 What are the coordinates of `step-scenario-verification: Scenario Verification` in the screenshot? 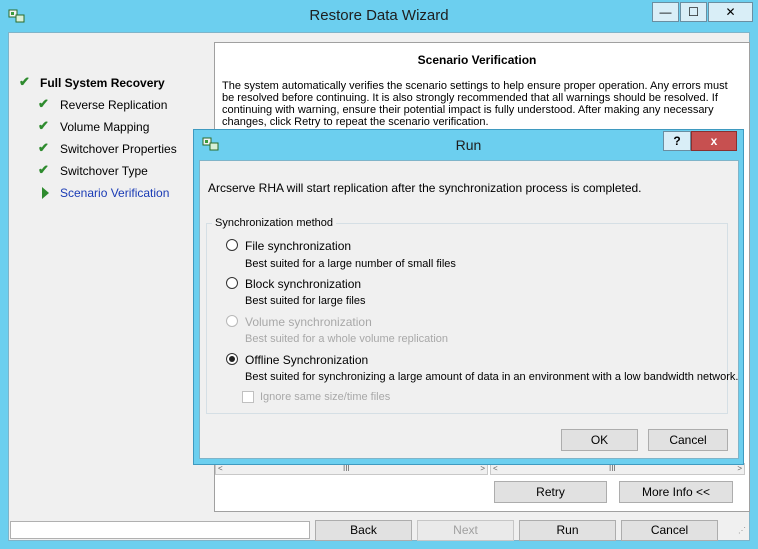 It's located at (115, 193).